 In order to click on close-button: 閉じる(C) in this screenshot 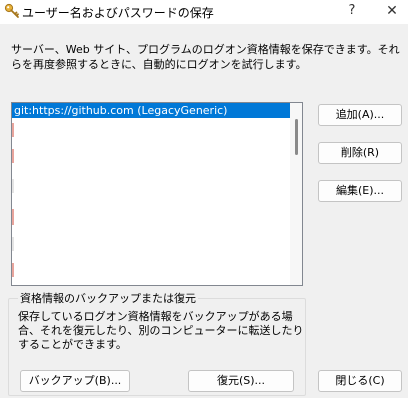, I will do `click(360, 381)`.